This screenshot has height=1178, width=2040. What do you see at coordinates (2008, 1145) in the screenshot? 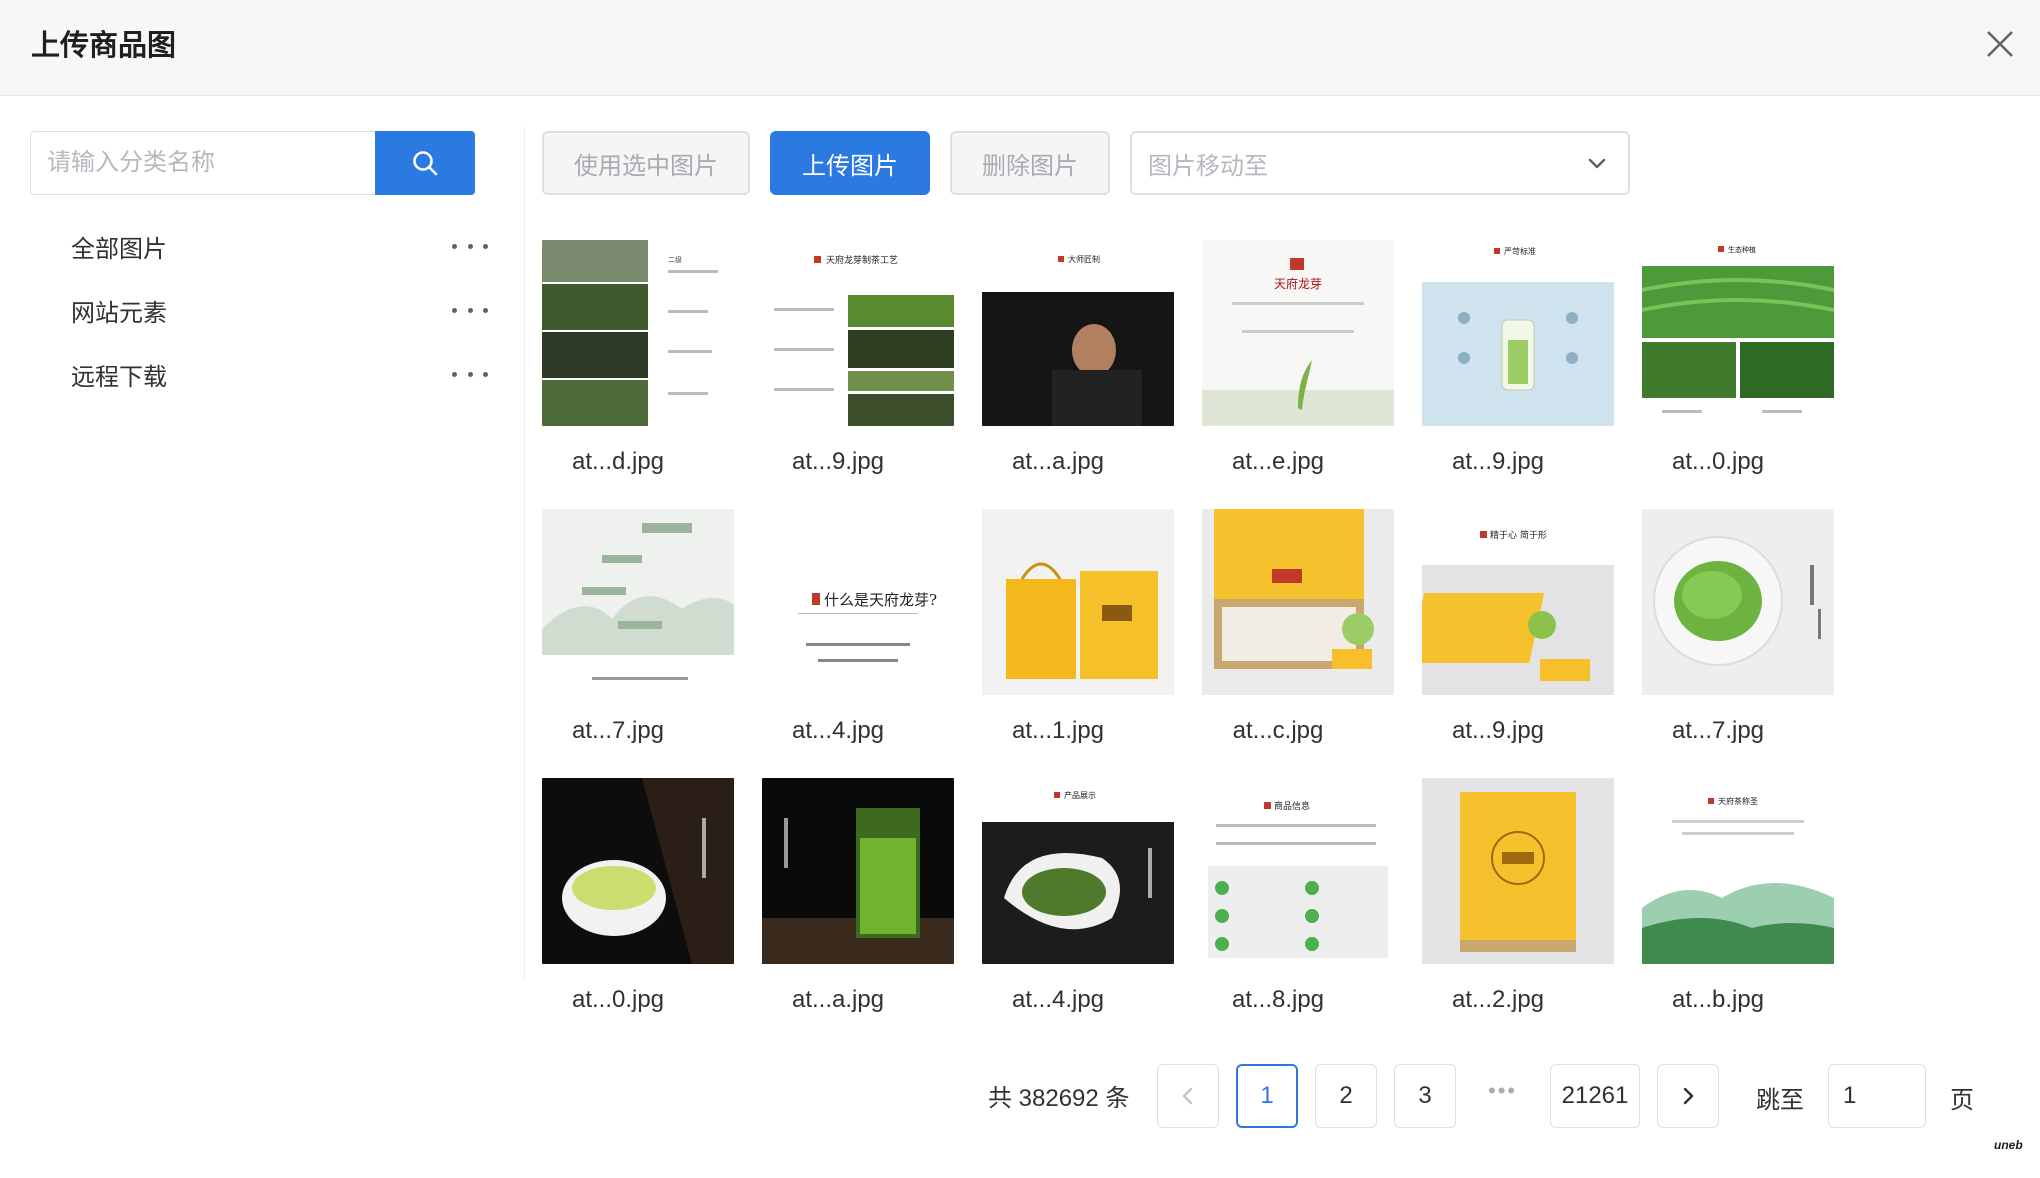
I see `watermark: uneb` at bounding box center [2008, 1145].